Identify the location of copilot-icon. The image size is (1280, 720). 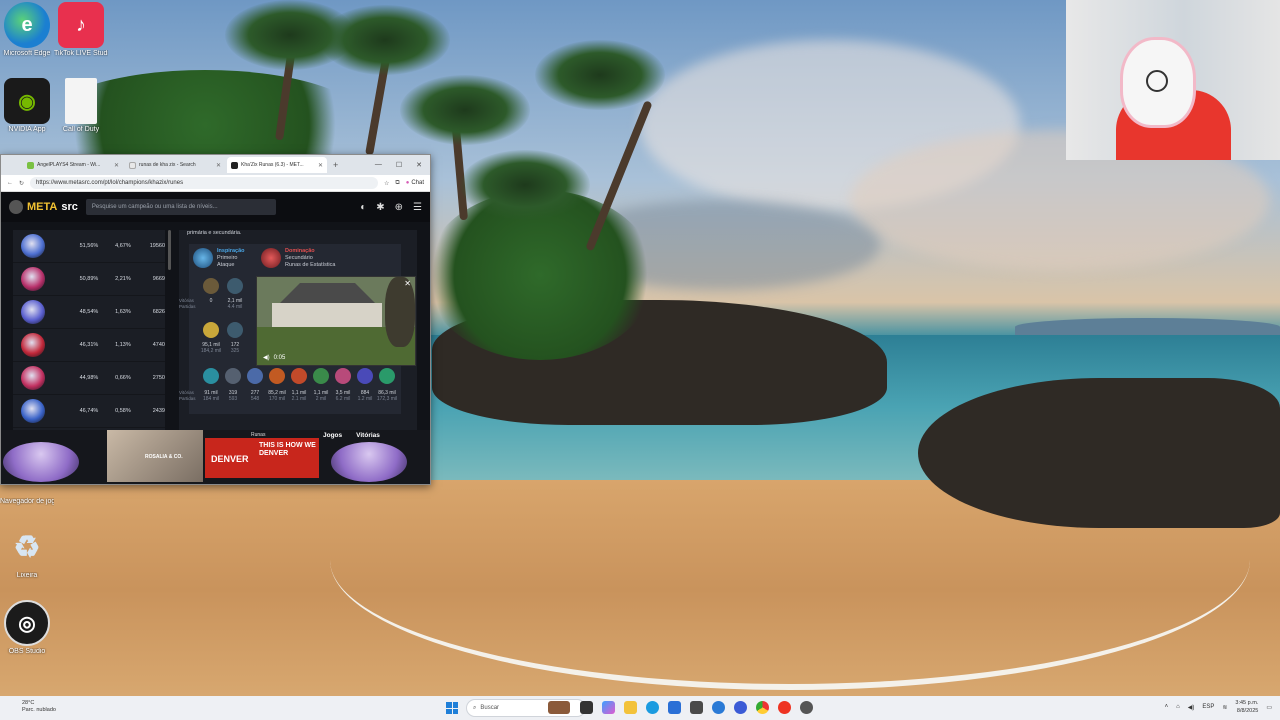
(608, 707).